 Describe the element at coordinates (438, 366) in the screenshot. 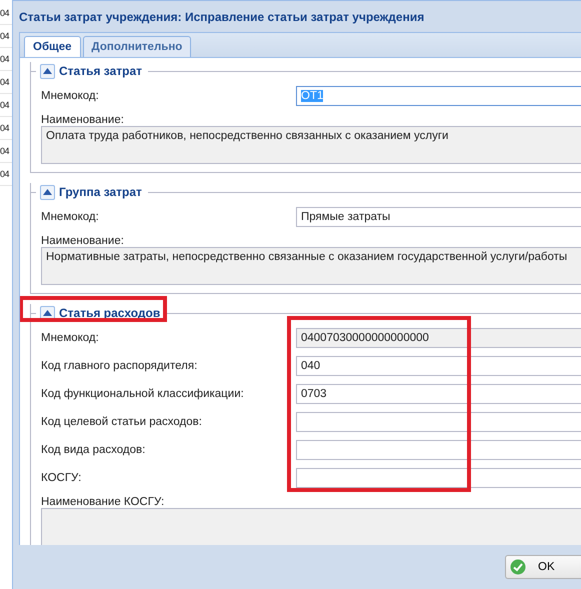

I see `input-field: 040` at that location.